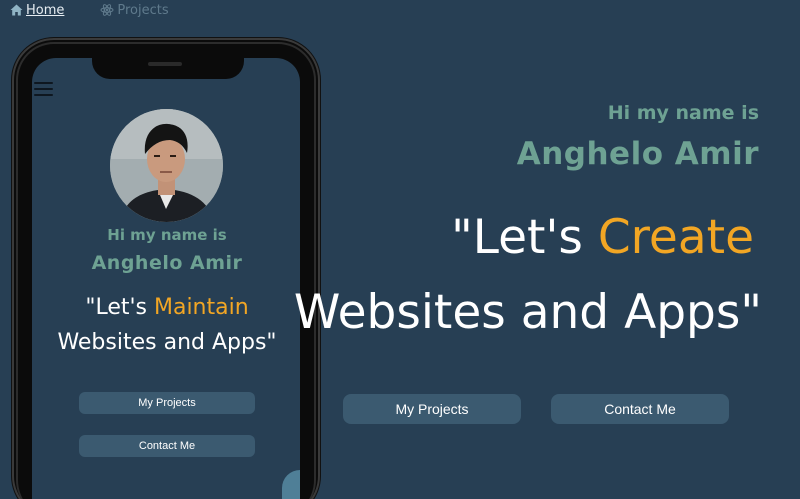 This screenshot has width=800, height=499. What do you see at coordinates (167, 235) in the screenshot?
I see `mobile-greeting: Hi my name is` at bounding box center [167, 235].